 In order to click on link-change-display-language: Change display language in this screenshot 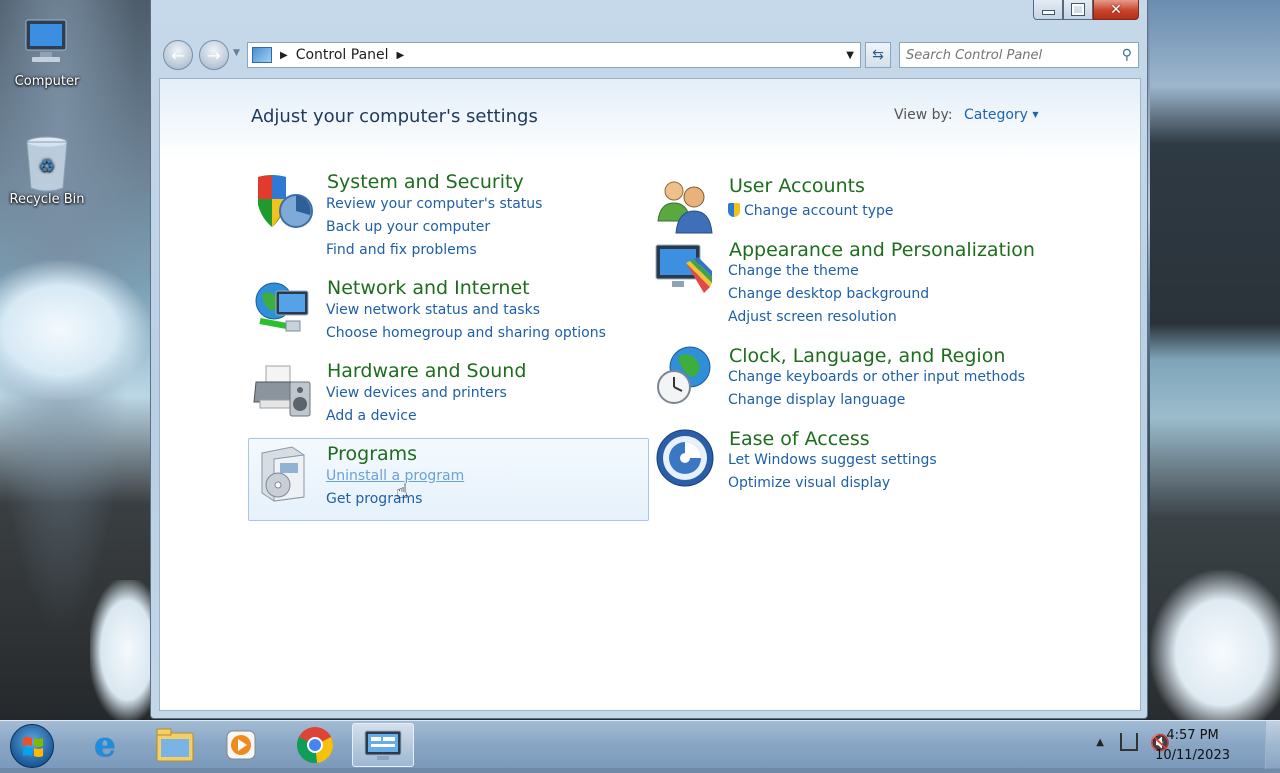, I will do `click(816, 400)`.